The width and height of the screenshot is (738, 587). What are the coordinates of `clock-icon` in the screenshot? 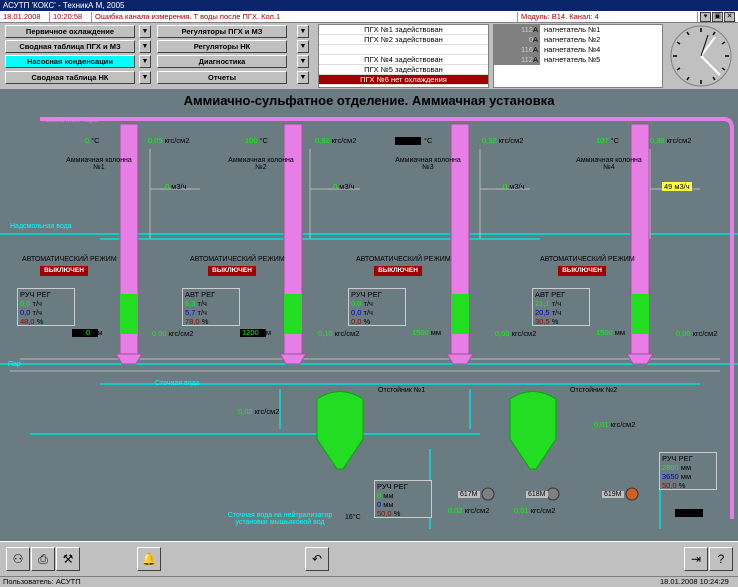 It's located at (701, 56).